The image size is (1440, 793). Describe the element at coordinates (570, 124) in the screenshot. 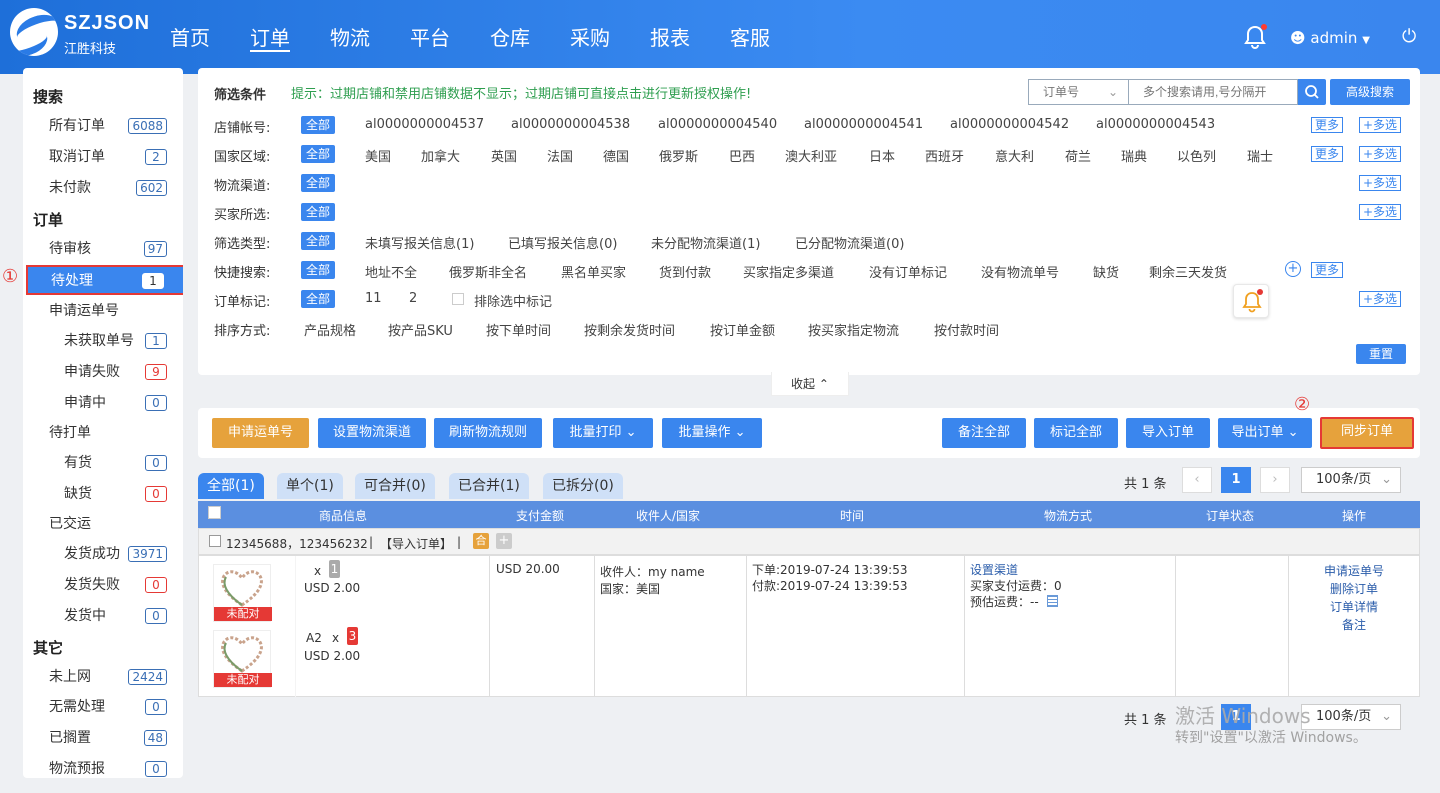

I see `filter-option: al0000000004538` at that location.